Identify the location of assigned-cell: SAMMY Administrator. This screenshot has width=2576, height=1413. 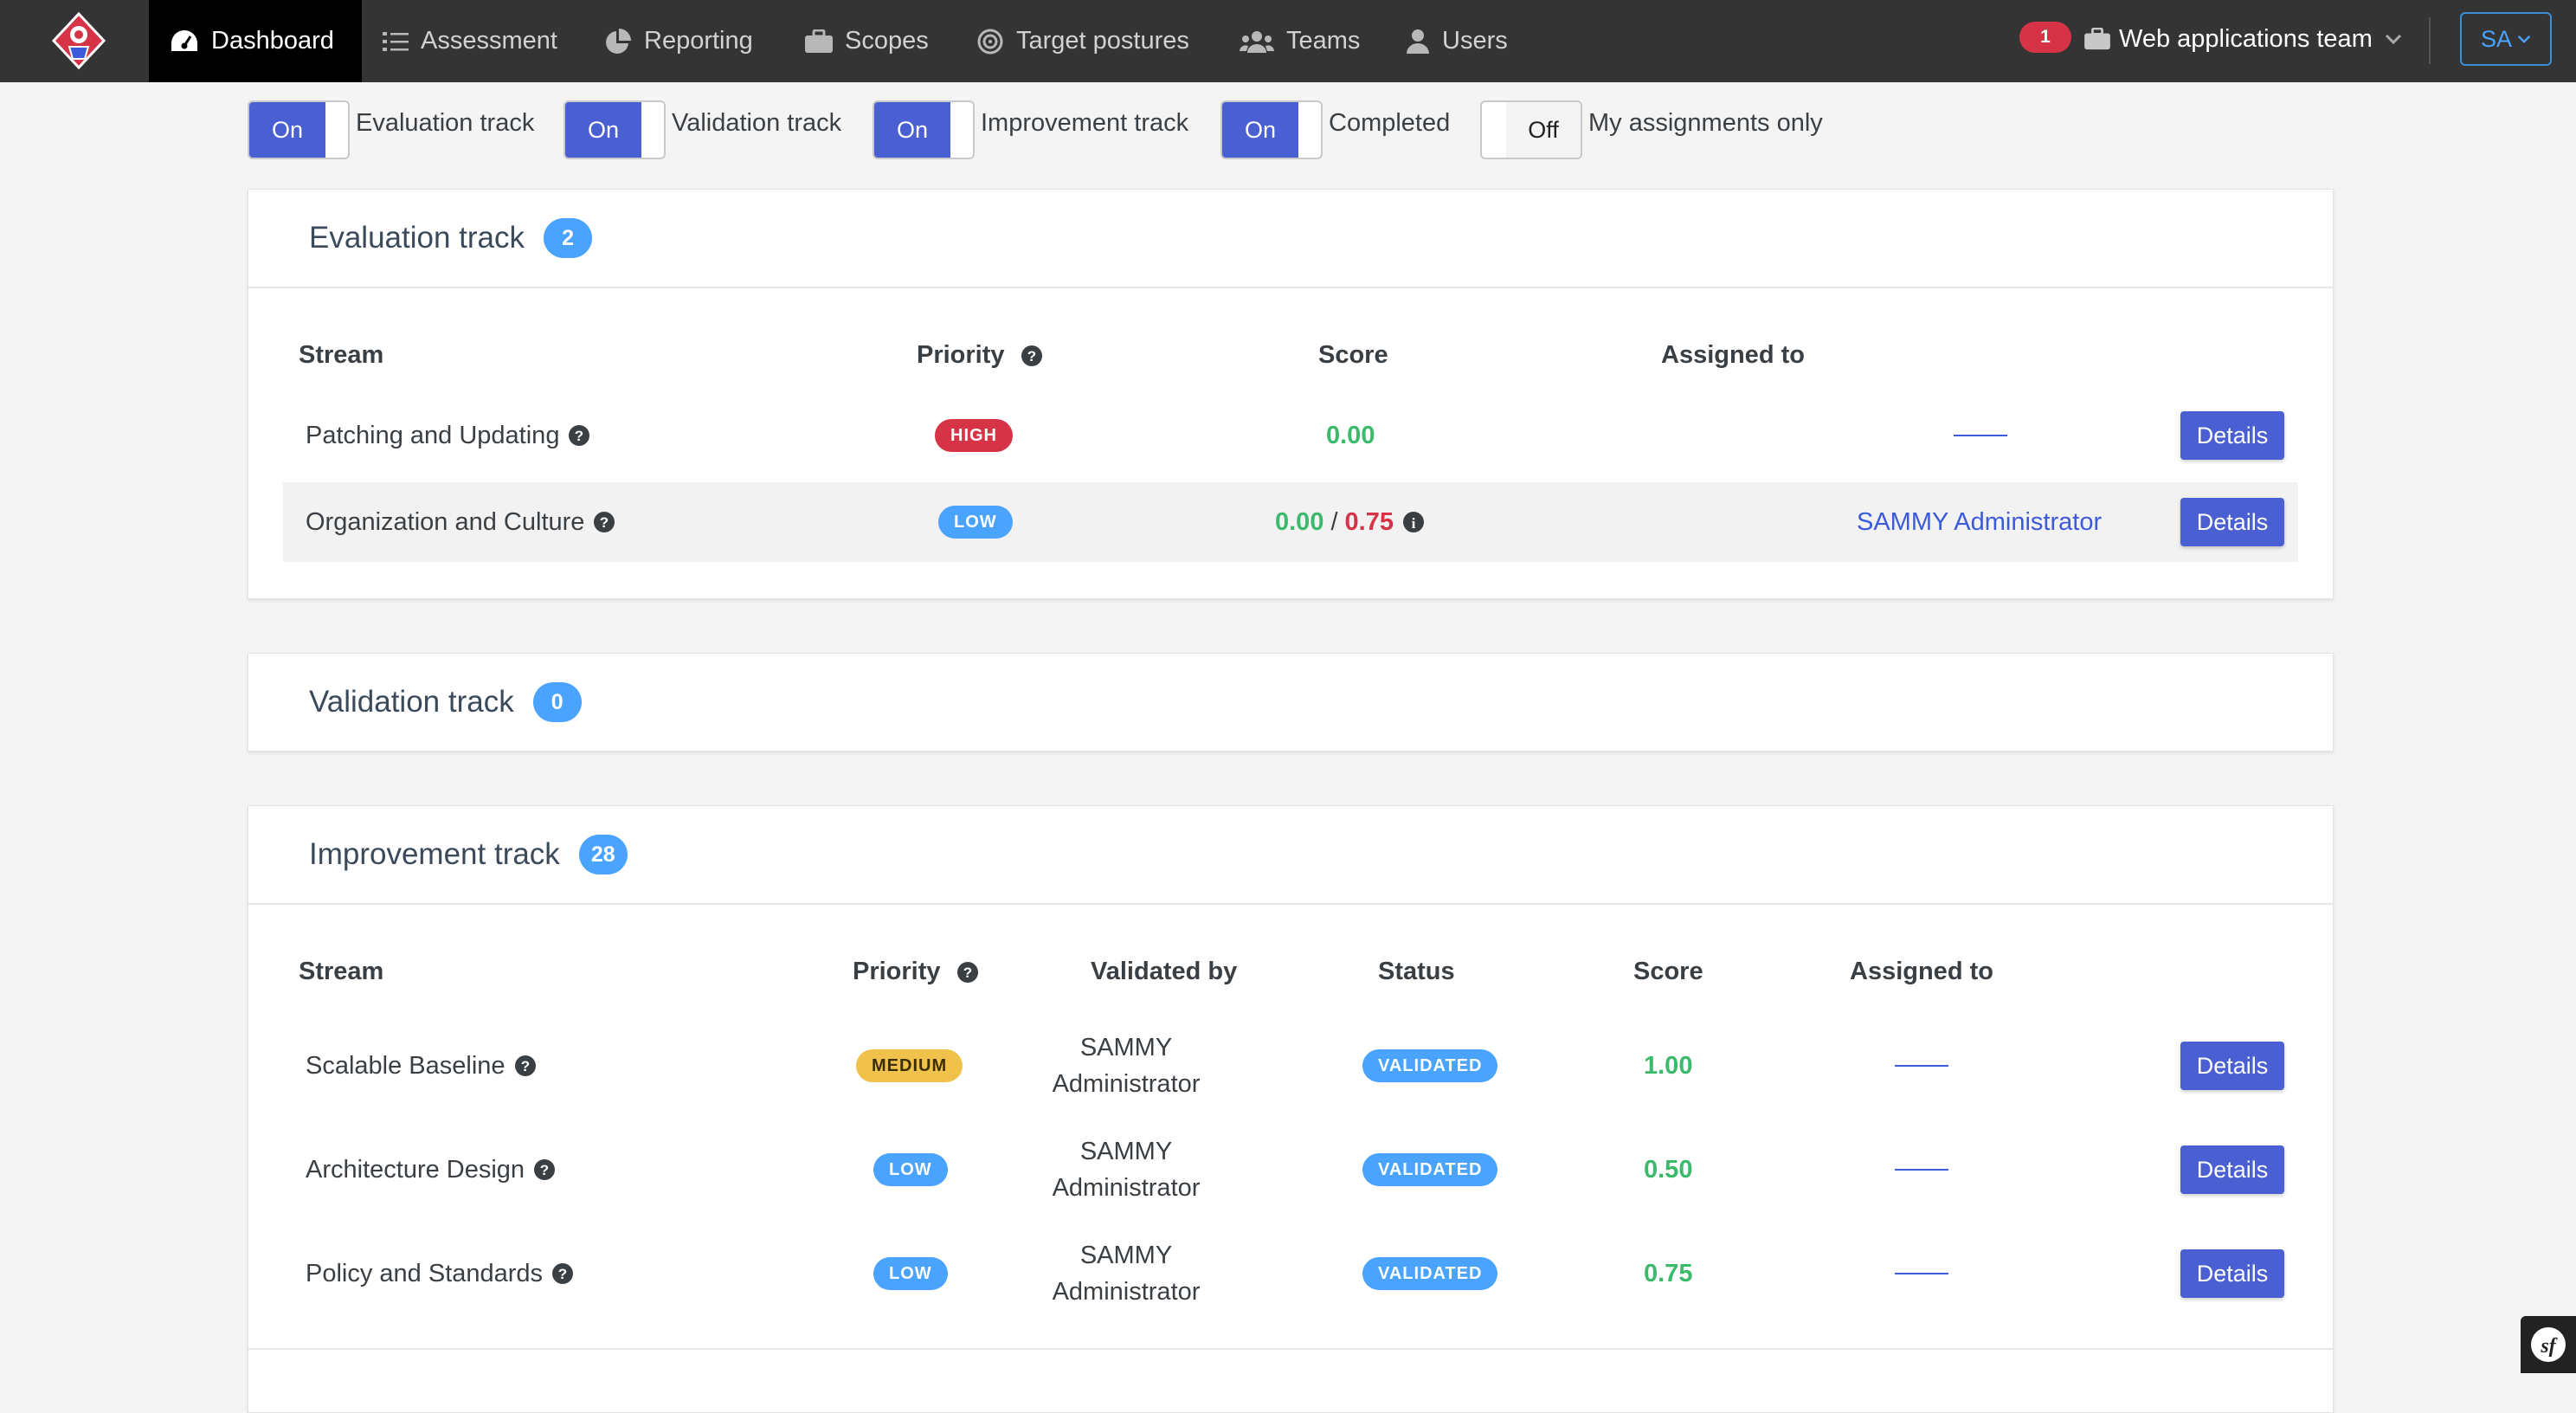
(1979, 522).